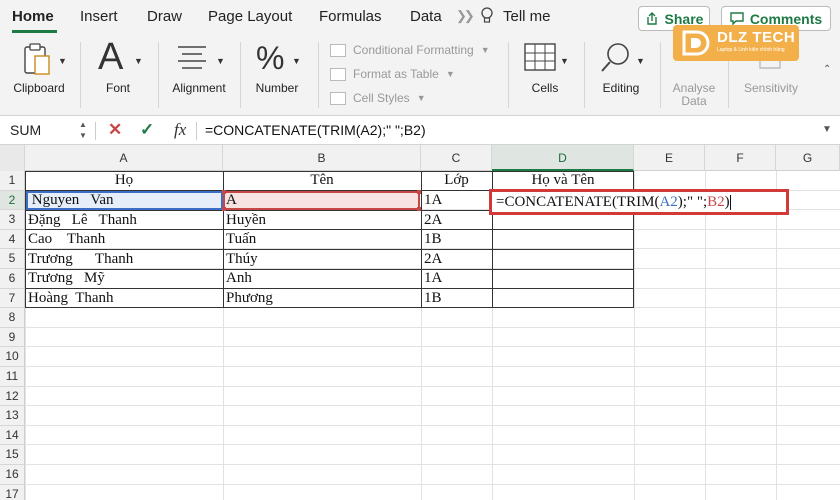  What do you see at coordinates (34, 31) in the screenshot?
I see `active-tab-indicator` at bounding box center [34, 31].